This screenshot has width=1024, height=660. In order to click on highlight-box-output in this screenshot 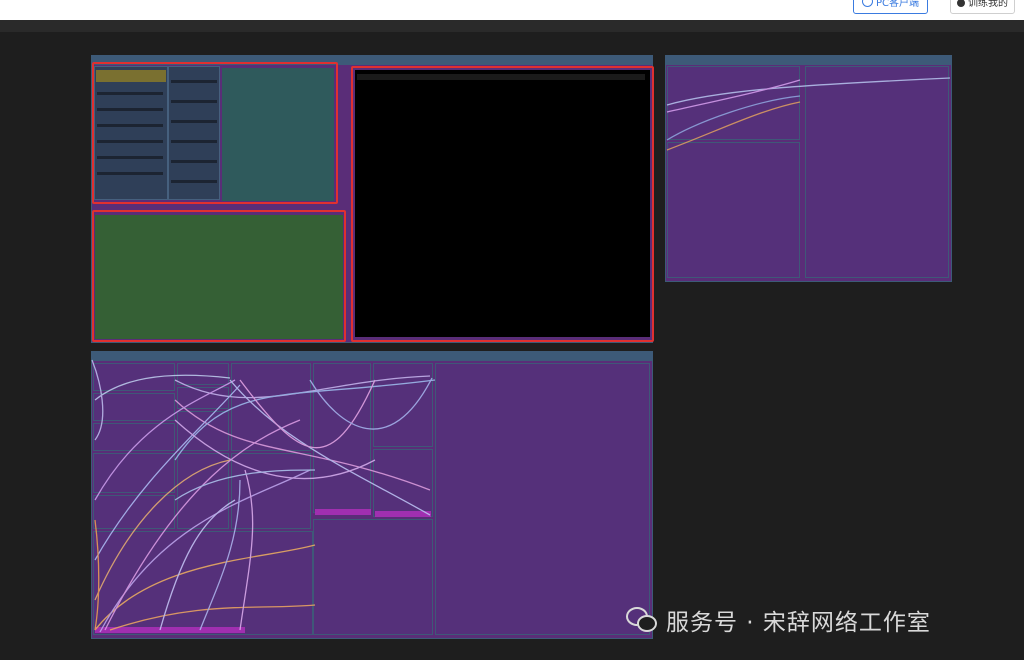, I will do `click(502, 204)`.